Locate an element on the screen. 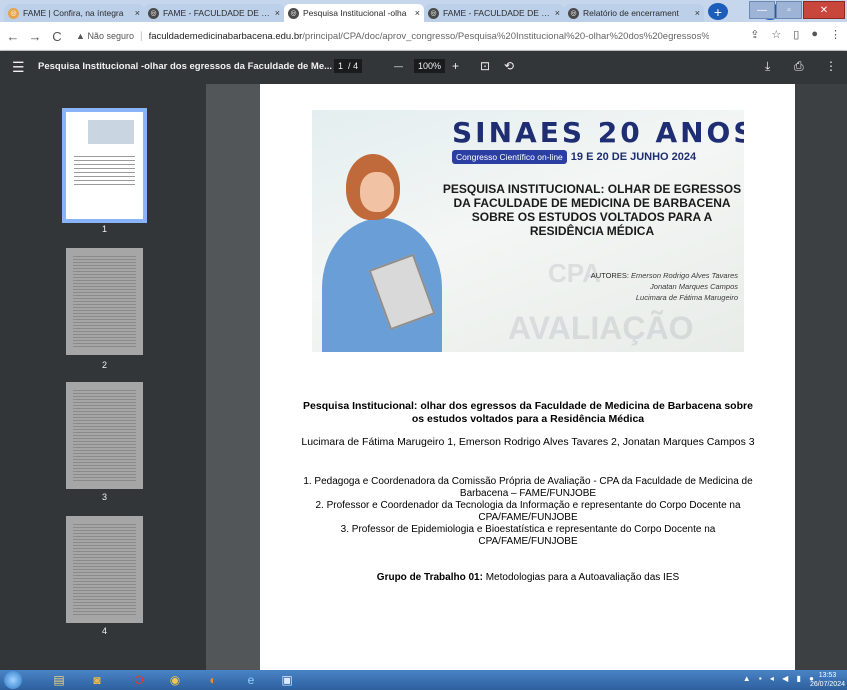 The height and width of the screenshot is (690, 847). total-pages: 4 is located at coordinates (356, 66).